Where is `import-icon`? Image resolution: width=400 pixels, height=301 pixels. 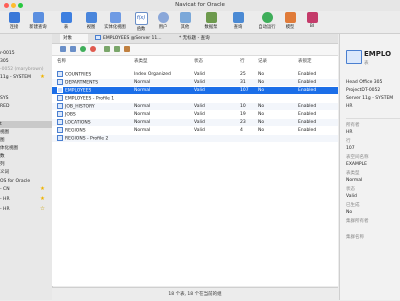
import-icon is located at coordinates (107, 49).